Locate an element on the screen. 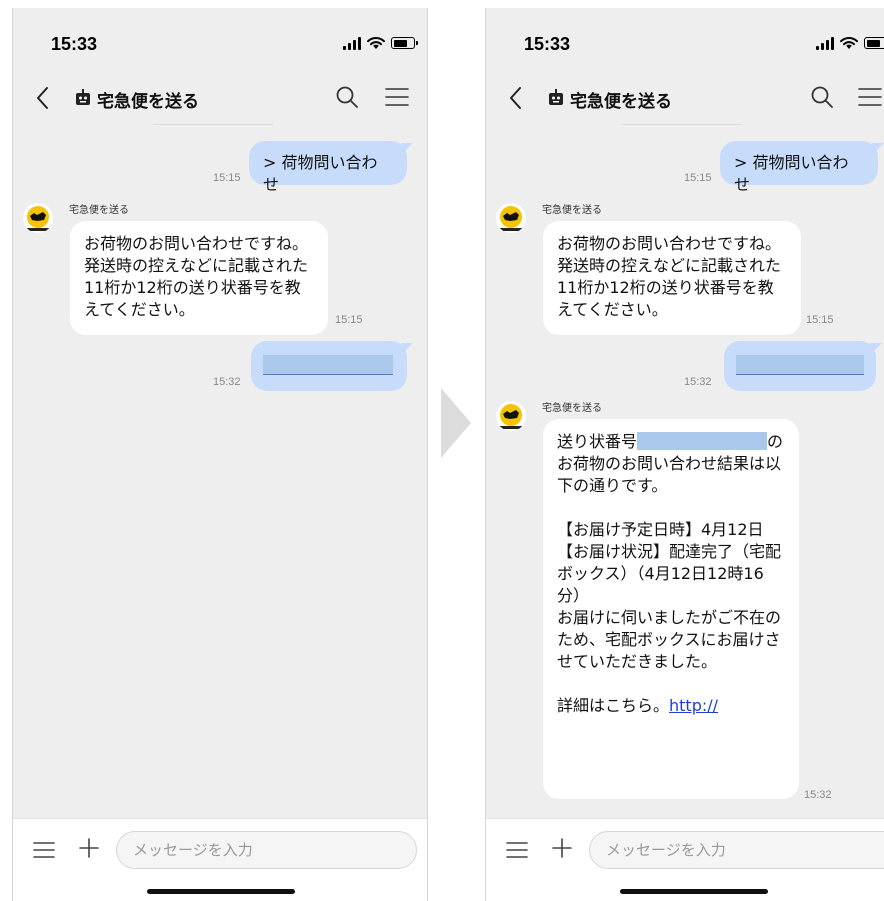 This screenshot has width=884, height=901. detail-text: 詳細はこちら。 is located at coordinates (613, 705).